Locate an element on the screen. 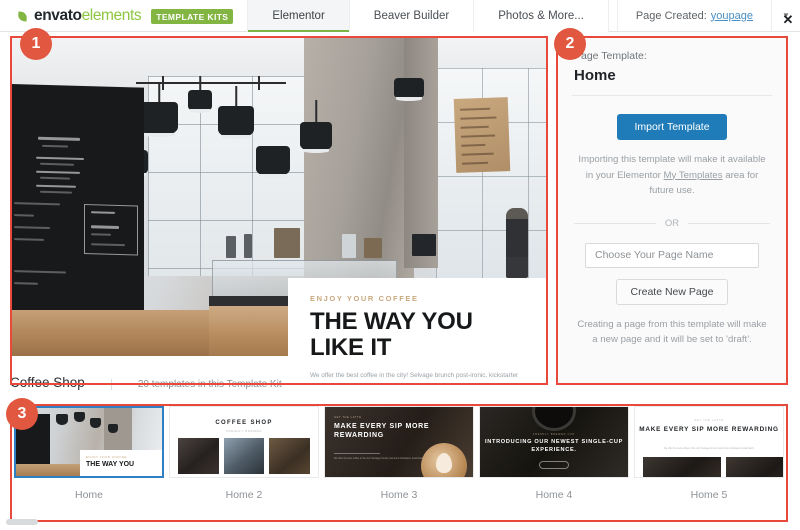 This screenshot has height=530, width=800. thumb4-button is located at coordinates (554, 465).